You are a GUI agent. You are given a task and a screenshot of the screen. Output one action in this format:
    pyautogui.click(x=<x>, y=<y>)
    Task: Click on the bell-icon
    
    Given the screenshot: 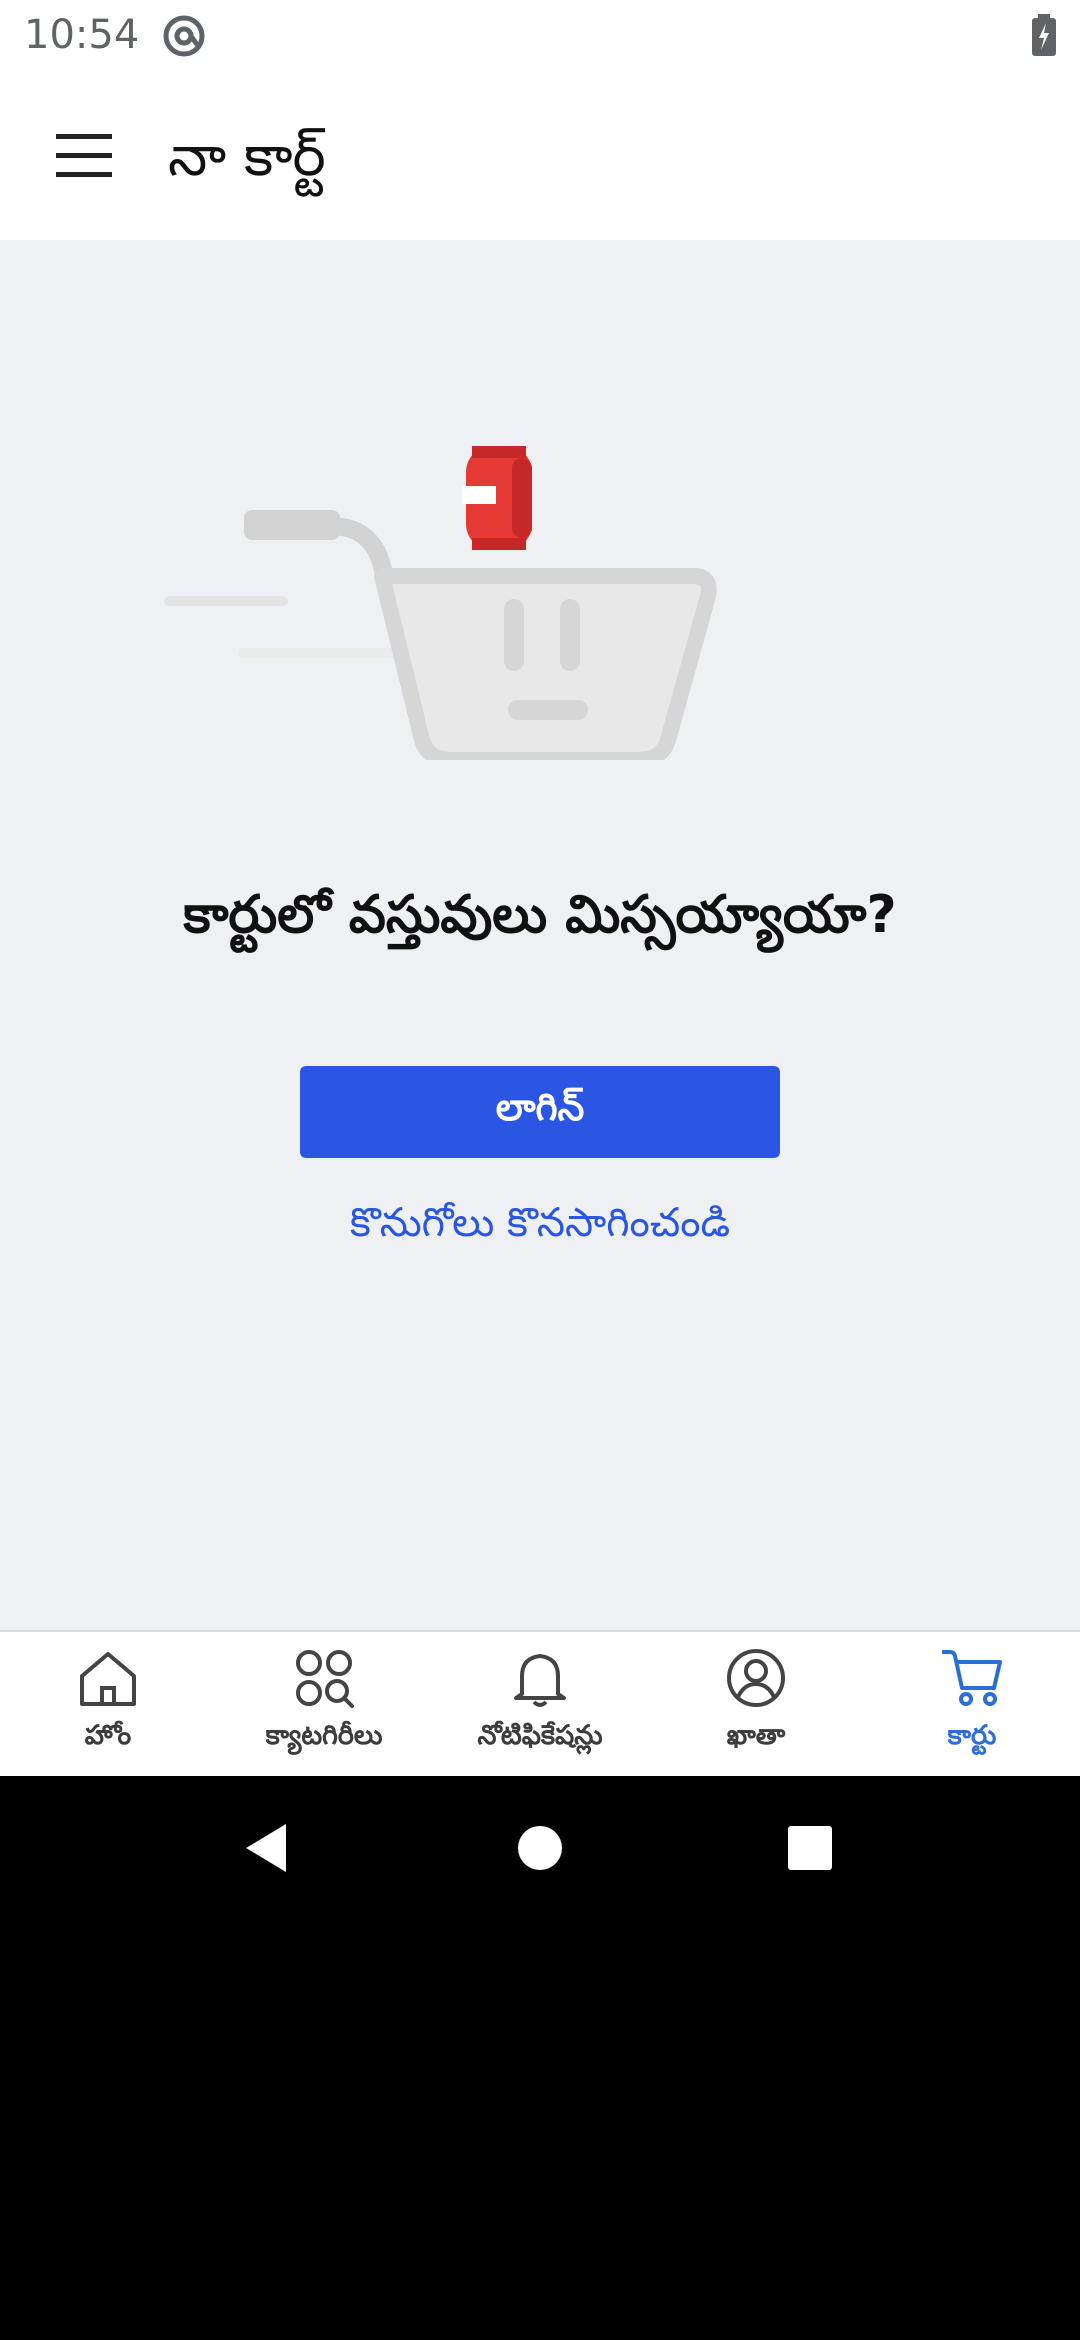 What is the action you would take?
    pyautogui.click(x=540, y=1680)
    